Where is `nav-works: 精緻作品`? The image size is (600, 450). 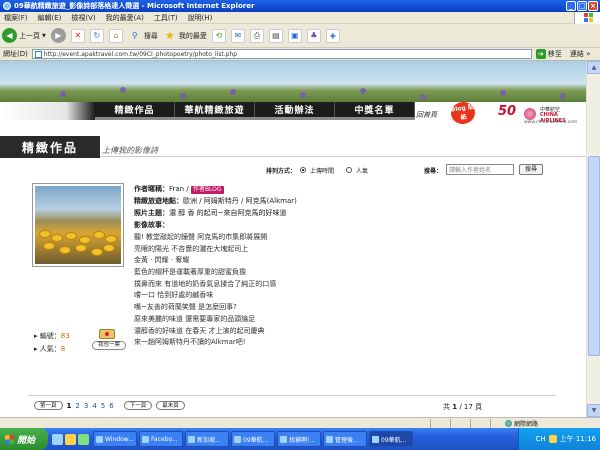 nav-works: 精緻作品 is located at coordinates (135, 109).